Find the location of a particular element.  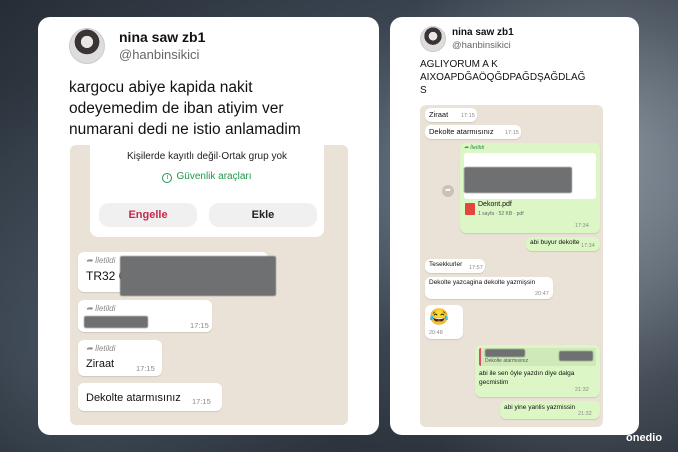

add-button: Ekle is located at coordinates (263, 215).